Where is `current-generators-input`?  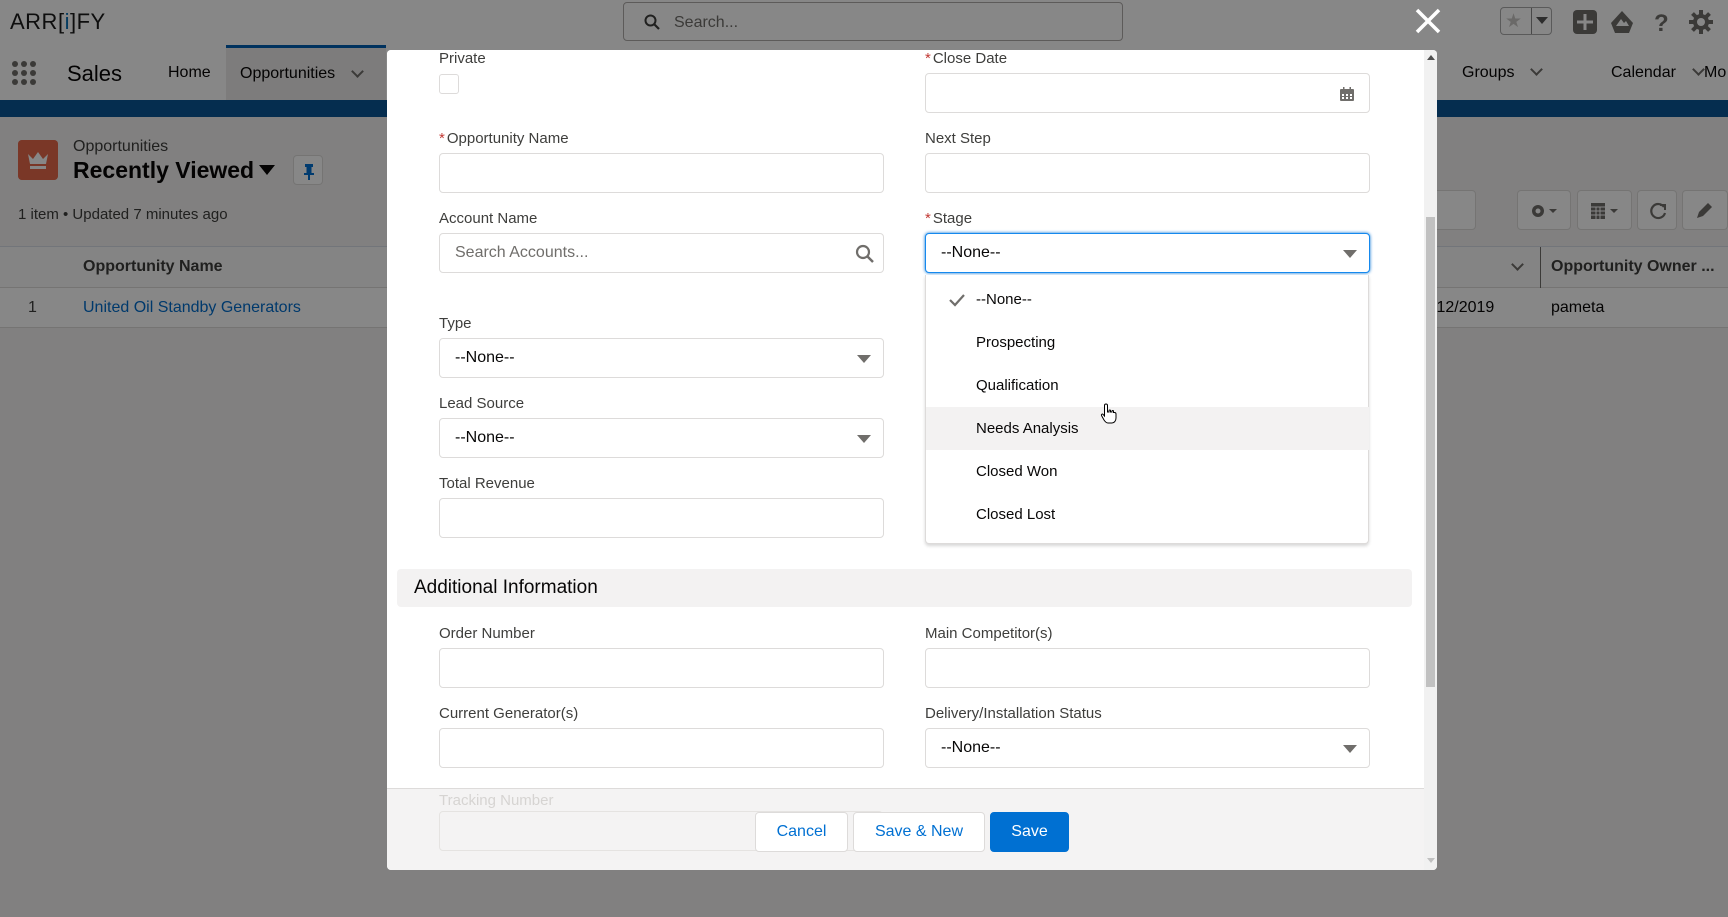
current-generators-input is located at coordinates (661, 748).